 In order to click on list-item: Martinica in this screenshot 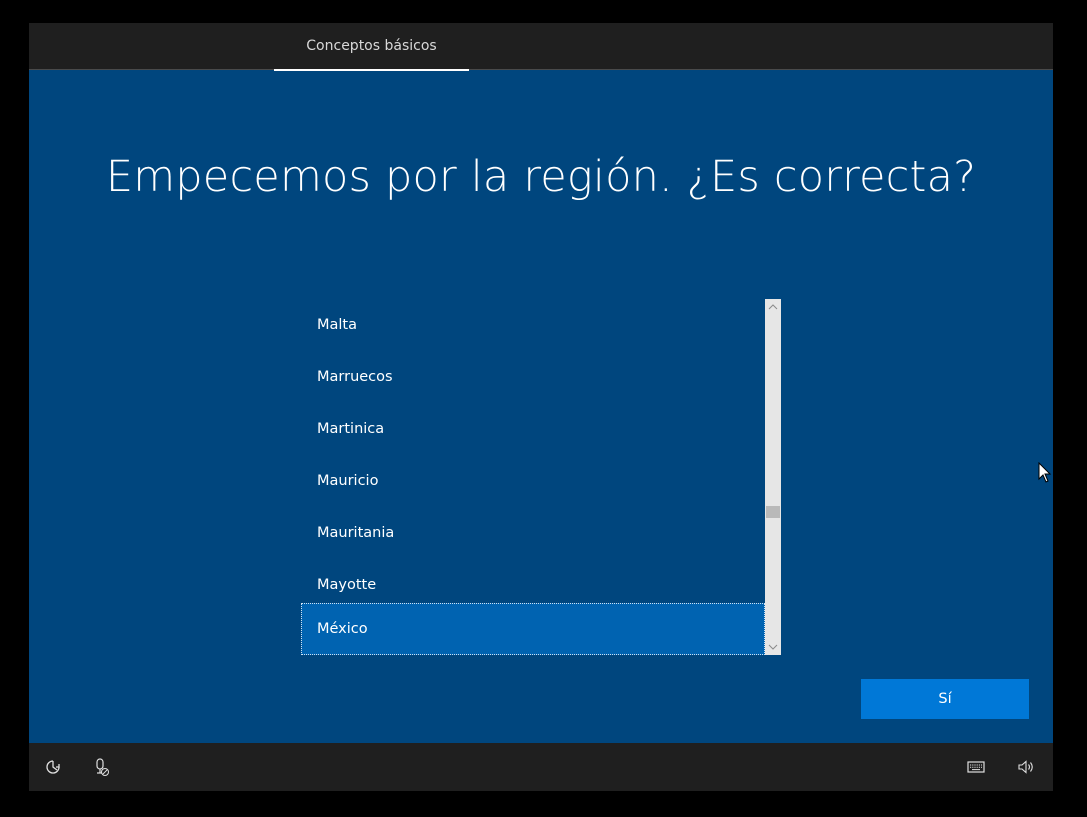, I will do `click(533, 429)`.